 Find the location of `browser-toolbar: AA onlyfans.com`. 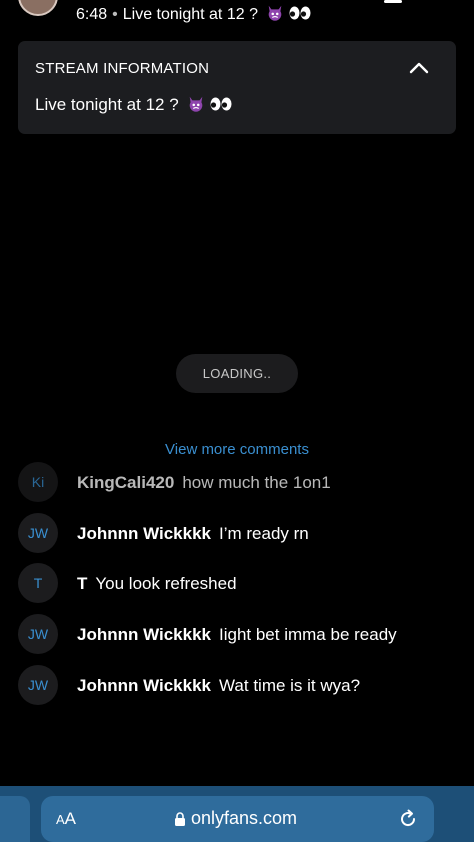

browser-toolbar: AA onlyfans.com is located at coordinates (237, 814).